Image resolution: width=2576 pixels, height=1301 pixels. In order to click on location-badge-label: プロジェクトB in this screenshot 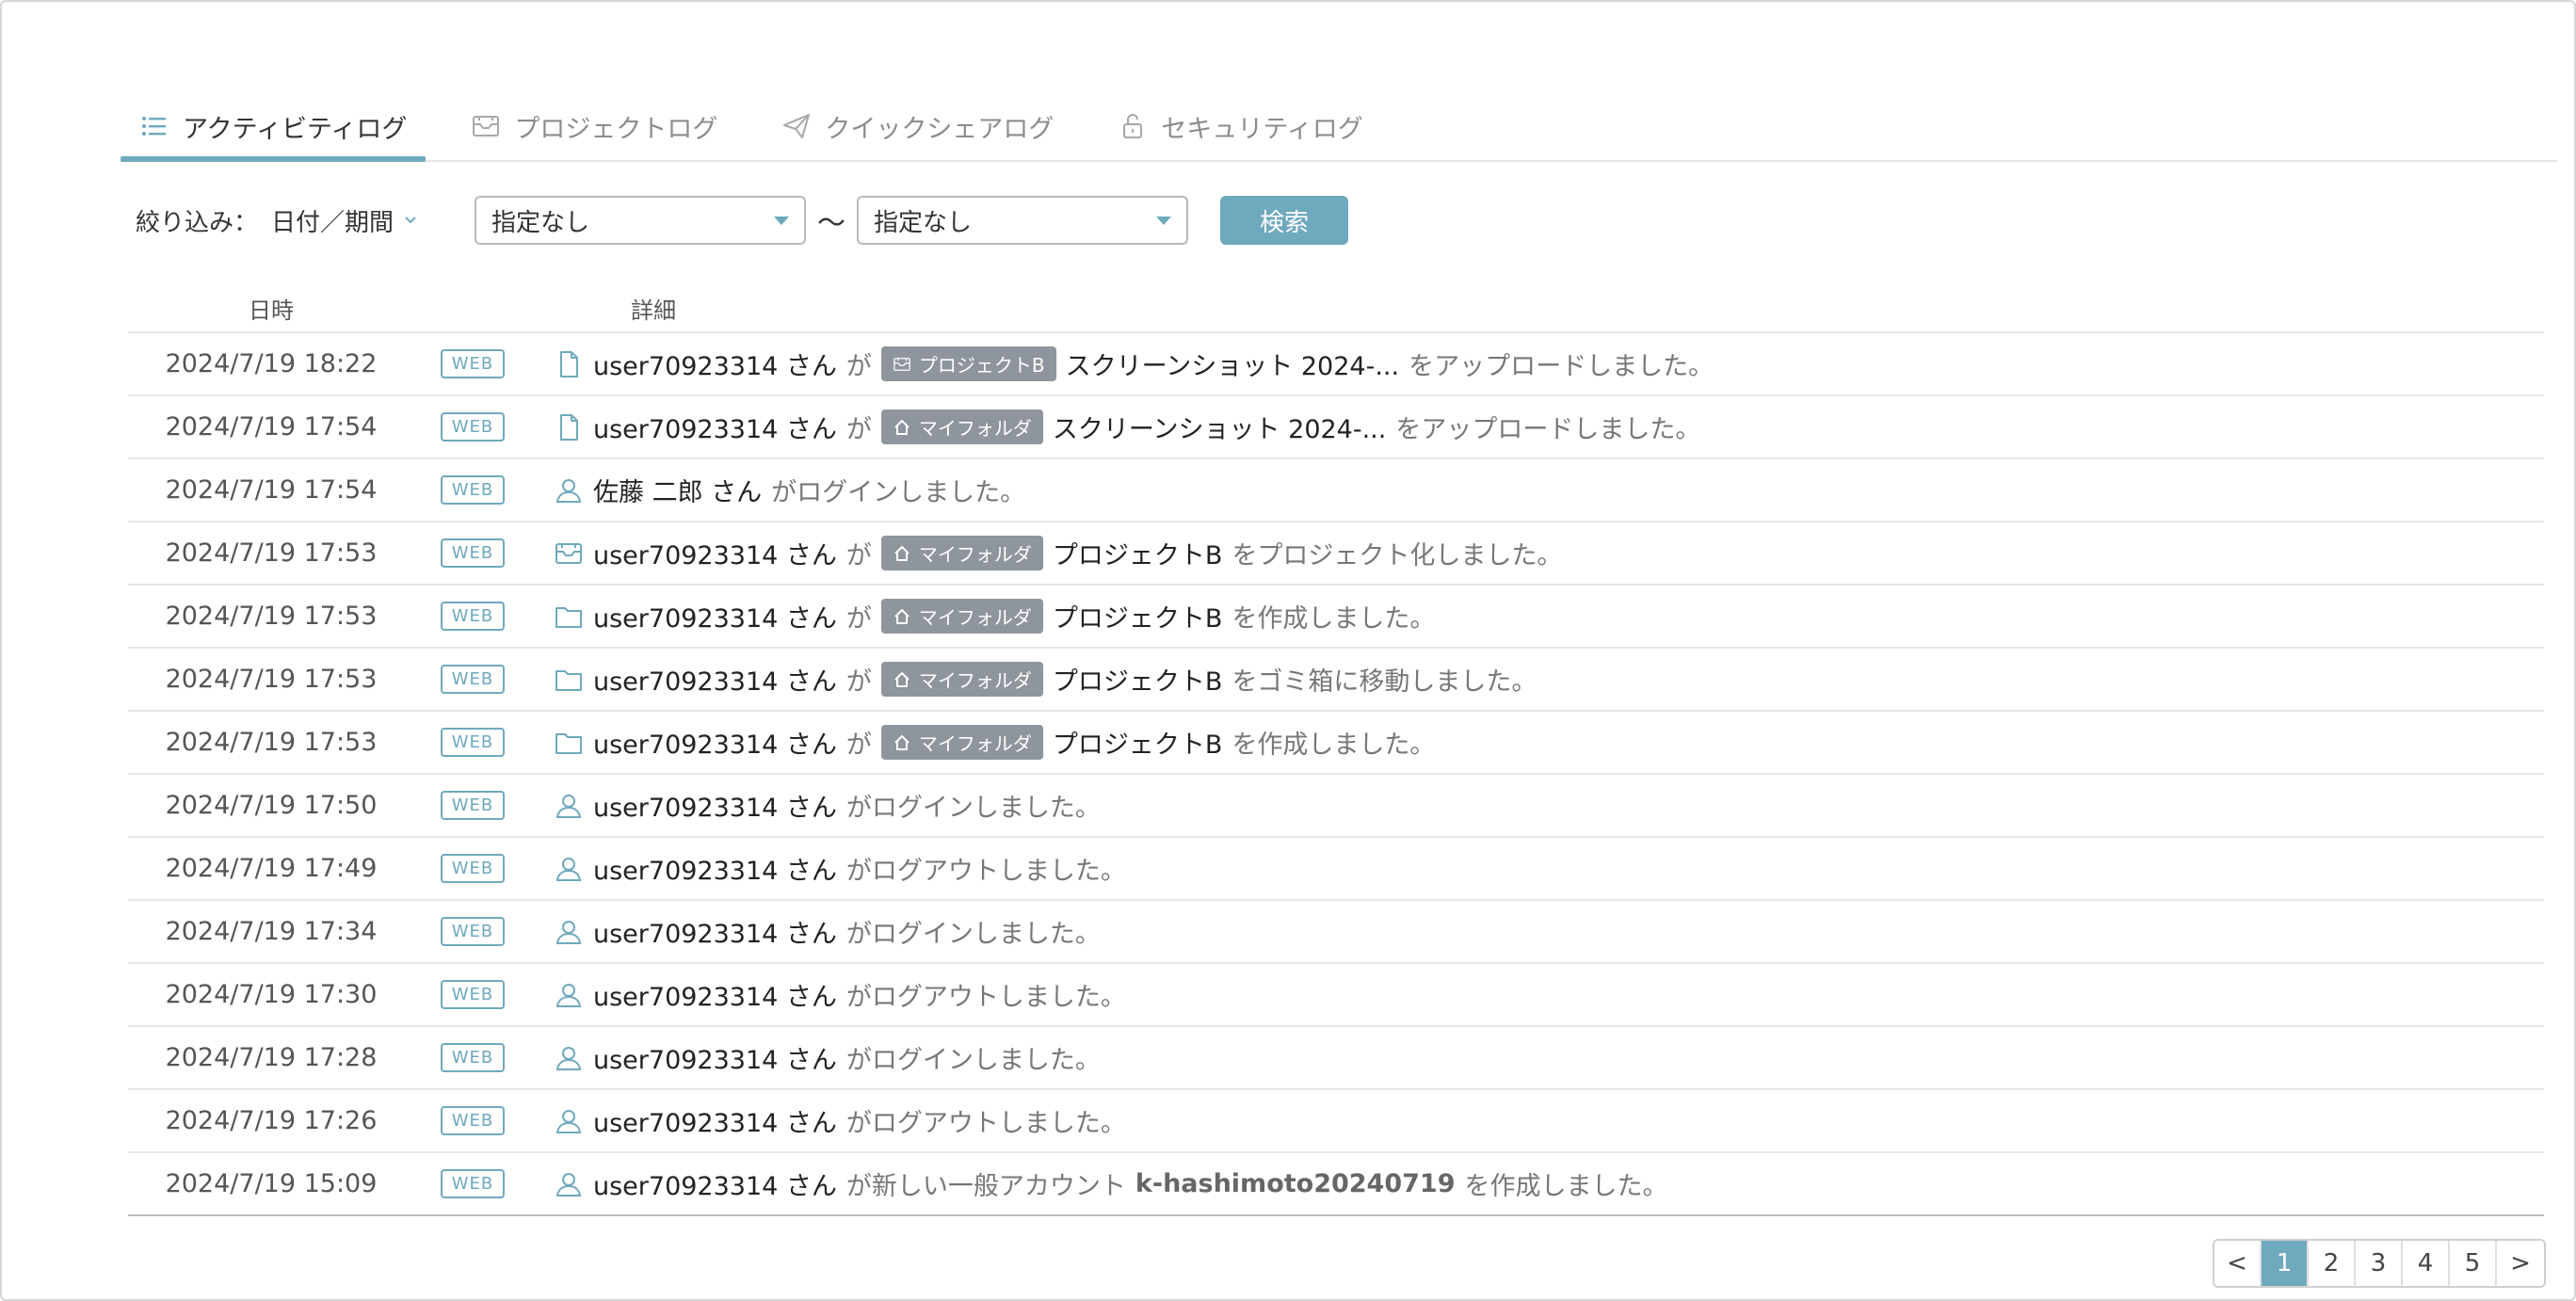, I will do `click(981, 365)`.